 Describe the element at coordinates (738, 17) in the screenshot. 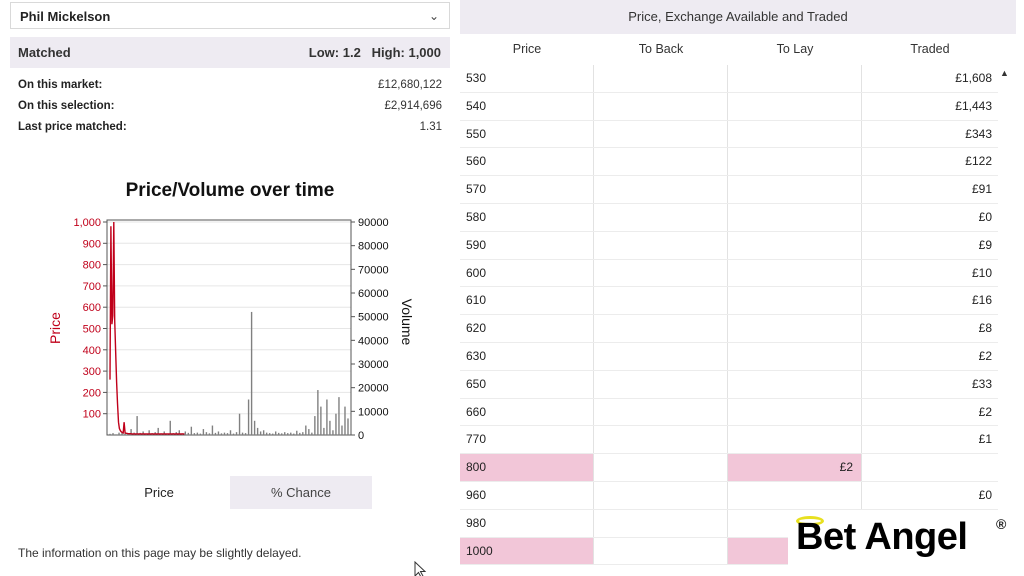

I see `ladder-title: Price, Exchange Available and Traded` at that location.